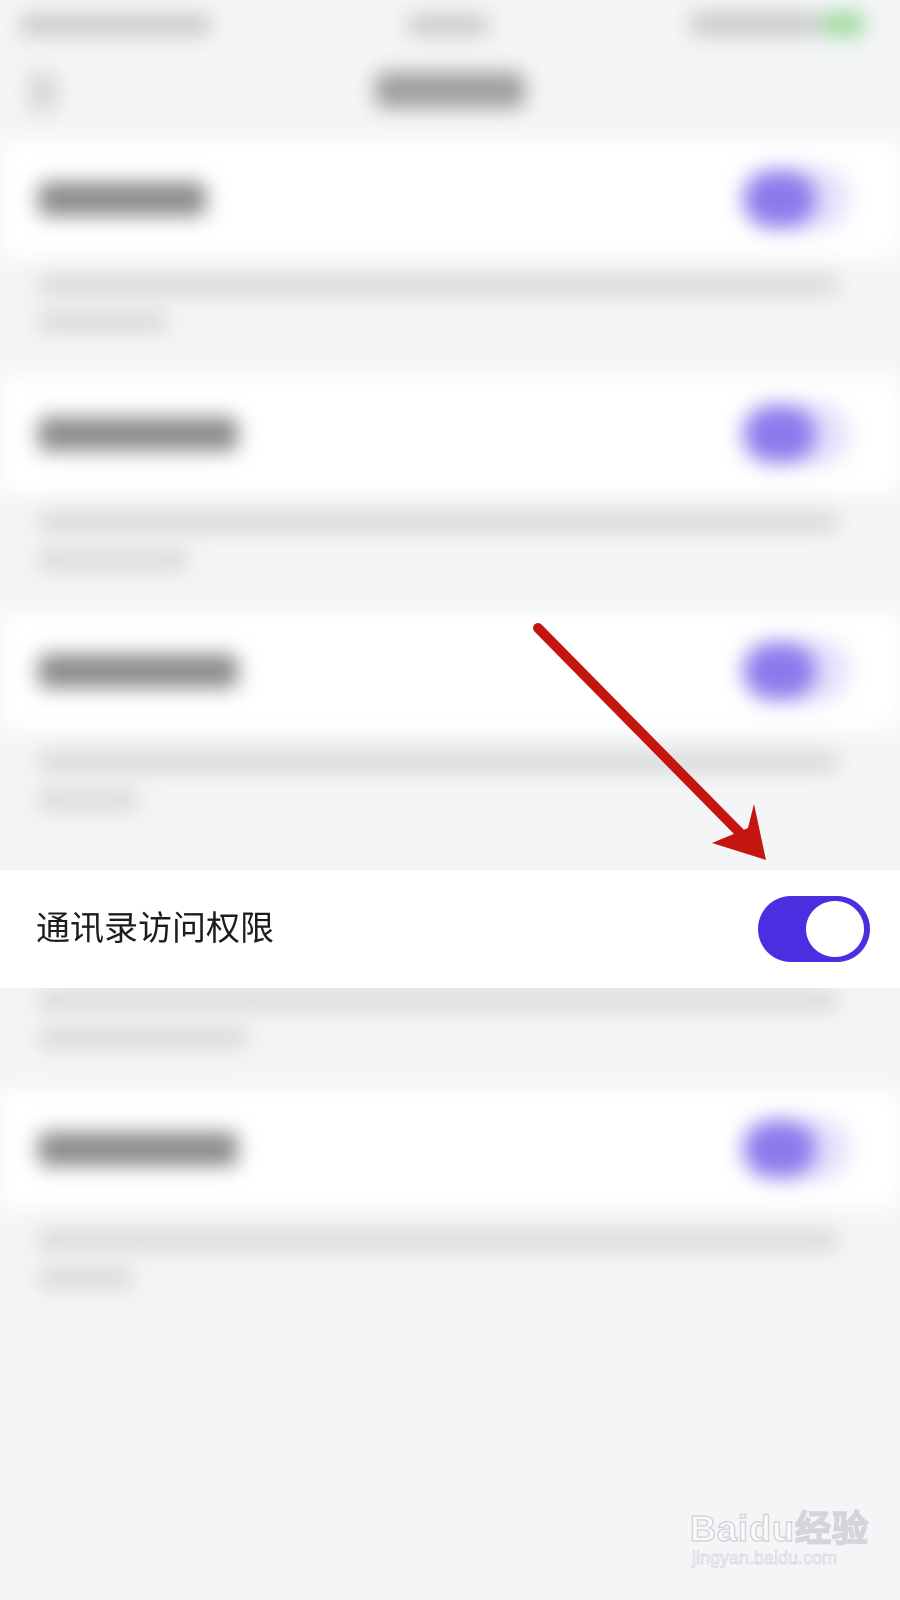 This screenshot has height=1600, width=900. Describe the element at coordinates (155, 929) in the screenshot. I see `contacts-permission-label: 通讯录访问权限` at that location.